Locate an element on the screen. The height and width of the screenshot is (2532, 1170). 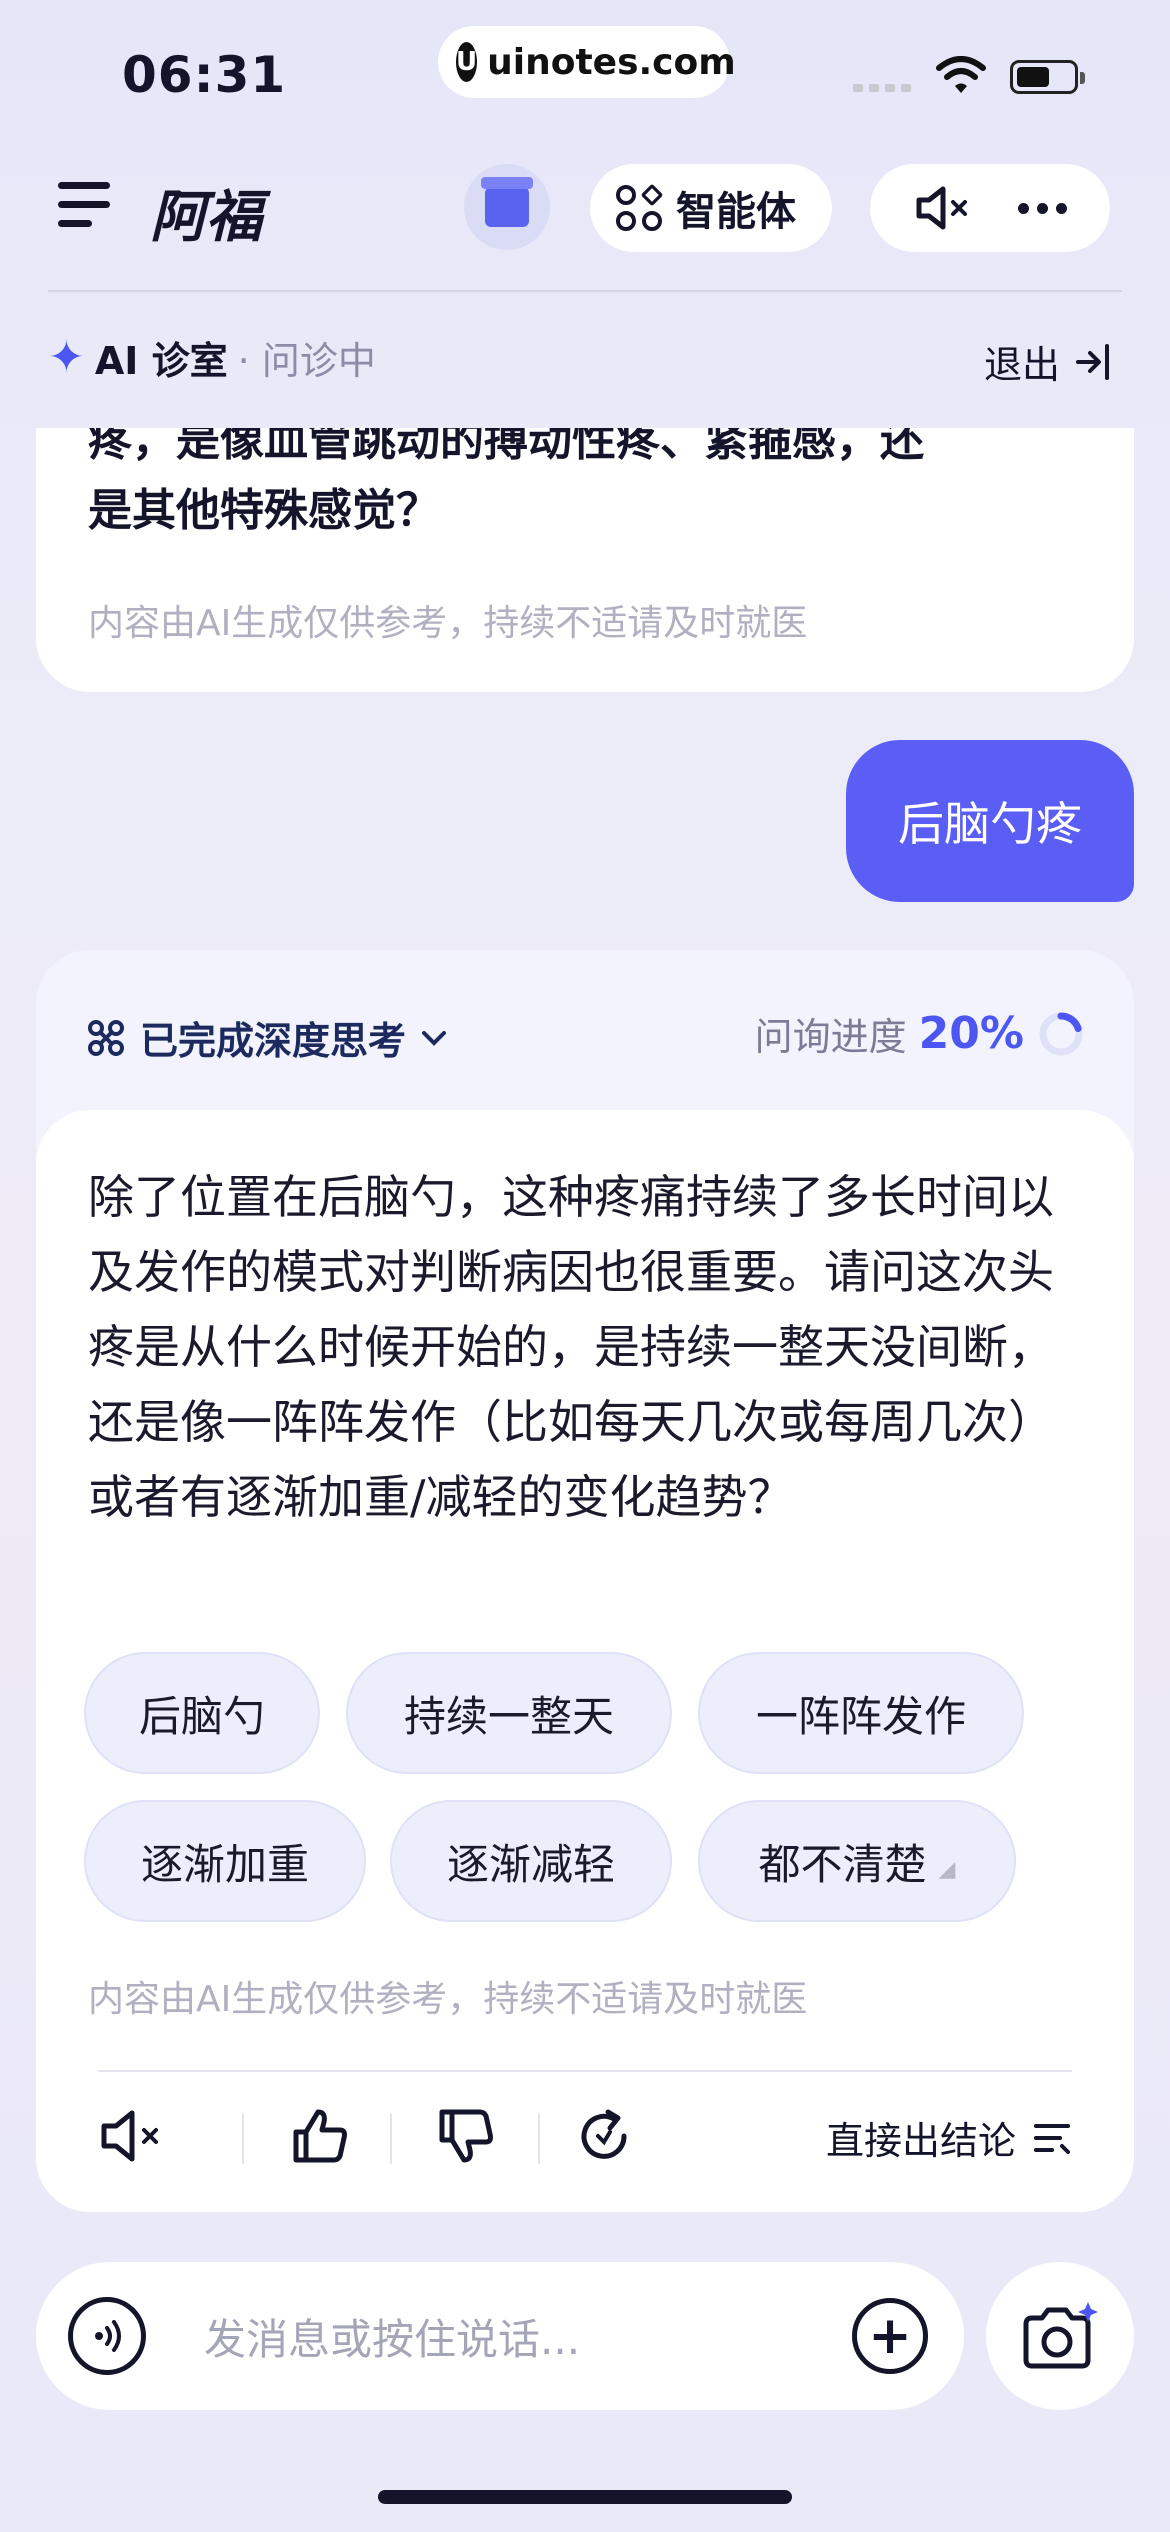
voice-wave-icon is located at coordinates (108, 2336).